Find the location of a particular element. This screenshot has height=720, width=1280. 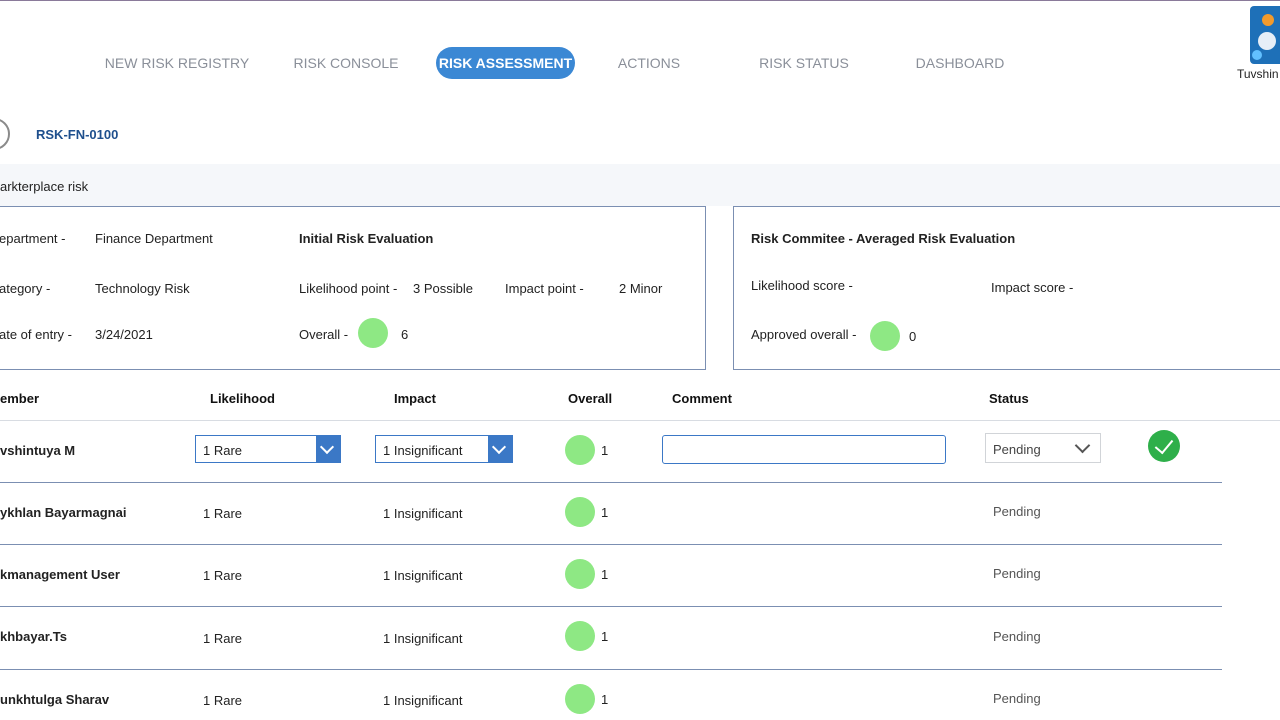

approve-check-button is located at coordinates (1164, 446).